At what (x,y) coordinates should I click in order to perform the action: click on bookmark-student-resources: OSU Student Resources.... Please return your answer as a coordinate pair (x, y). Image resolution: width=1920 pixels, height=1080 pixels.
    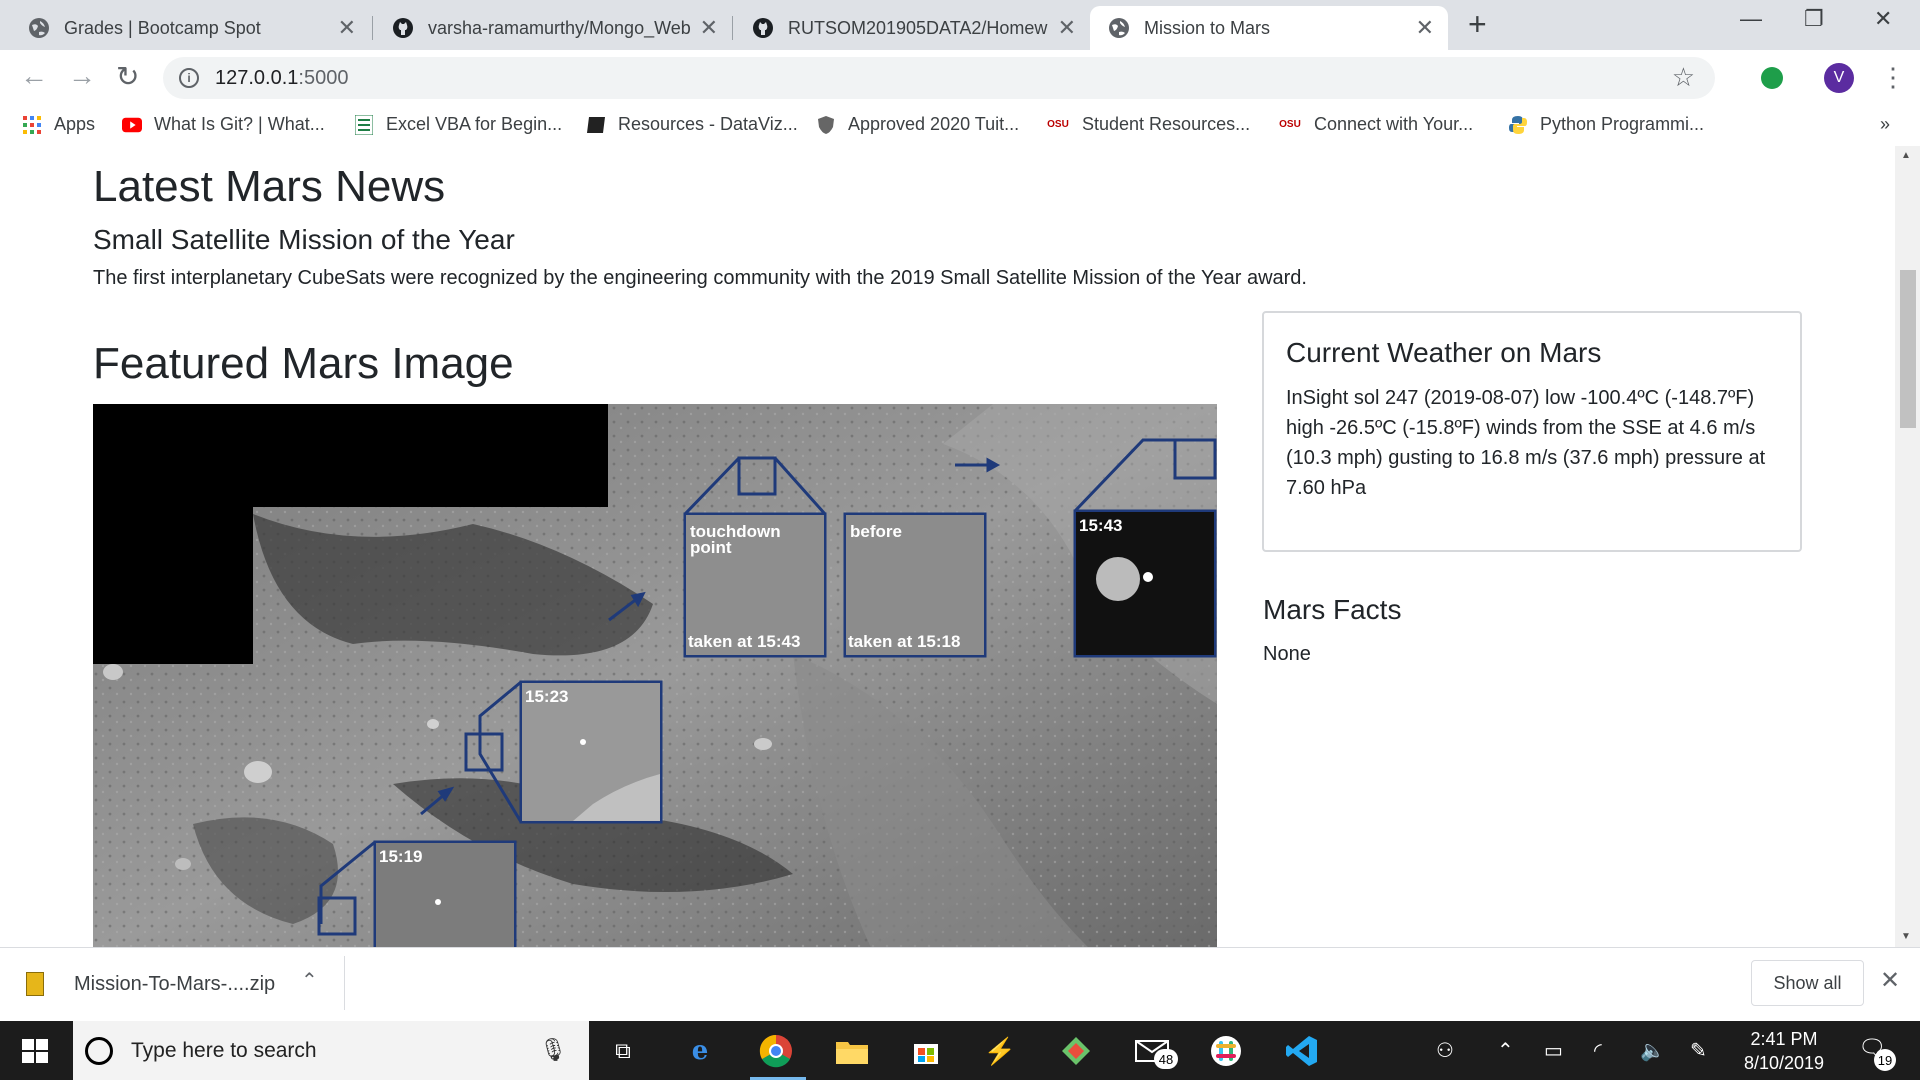
    Looking at the image, I should click on (1148, 124).